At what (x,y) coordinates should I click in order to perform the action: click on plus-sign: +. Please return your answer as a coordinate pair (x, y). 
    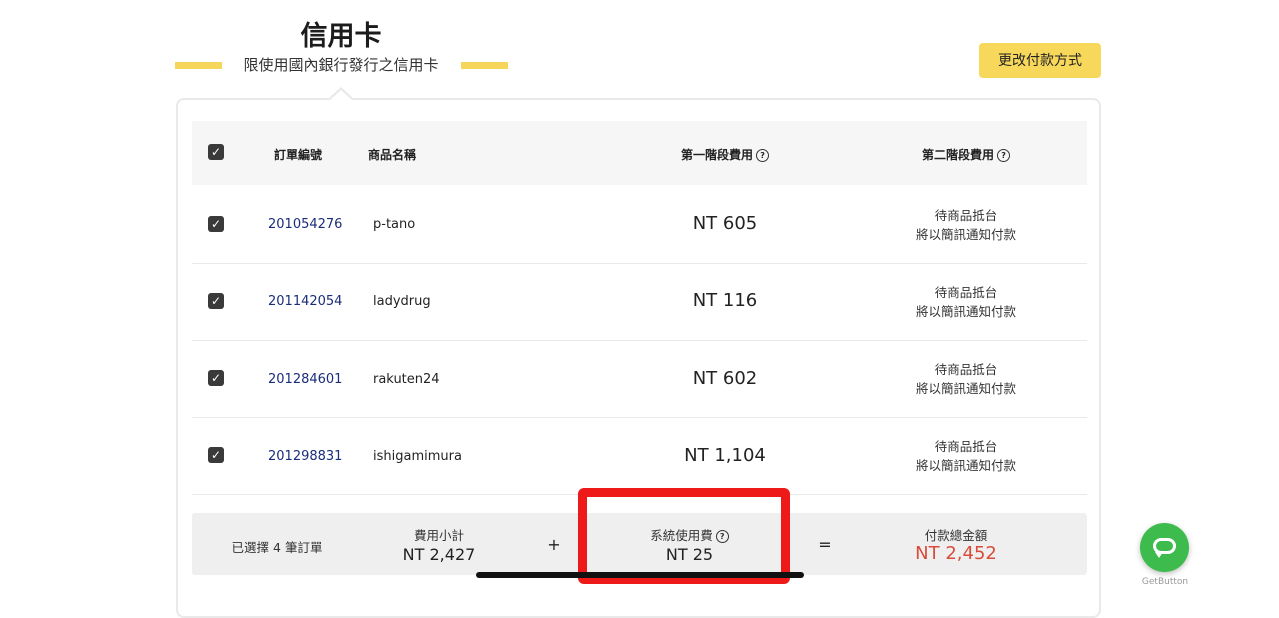
    Looking at the image, I should click on (554, 544).